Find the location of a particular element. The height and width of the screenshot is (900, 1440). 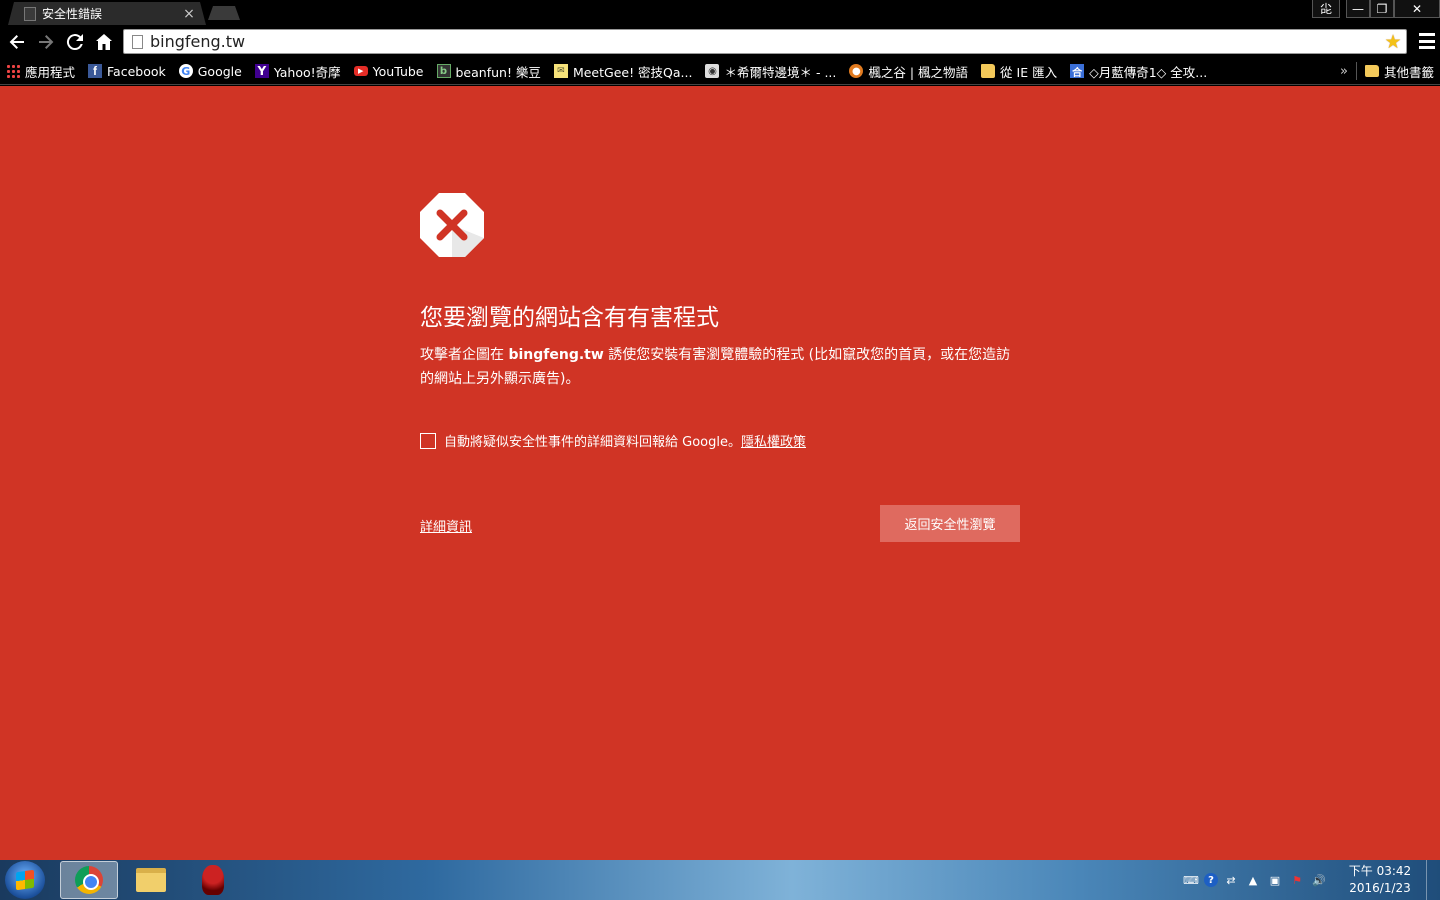

windows-logo-icon is located at coordinates (25, 880).